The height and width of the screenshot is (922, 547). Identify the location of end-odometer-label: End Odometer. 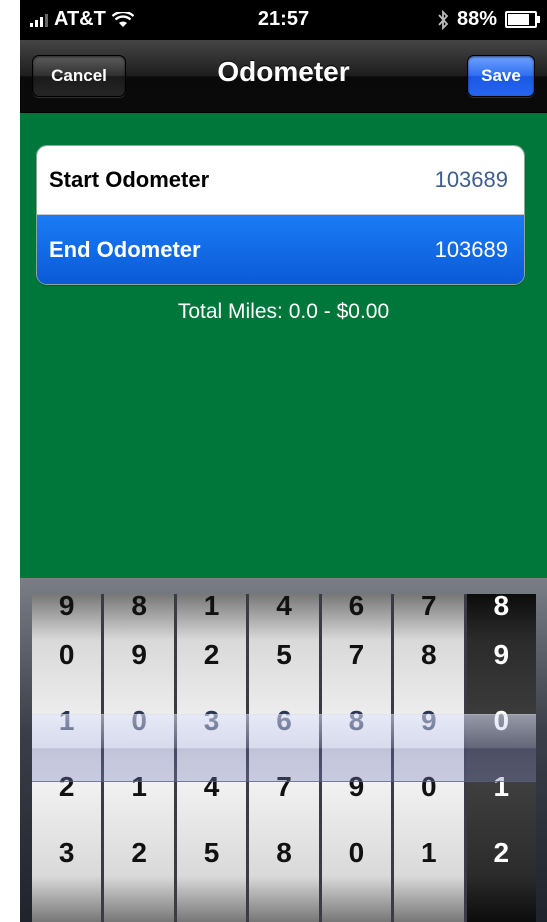
(125, 249).